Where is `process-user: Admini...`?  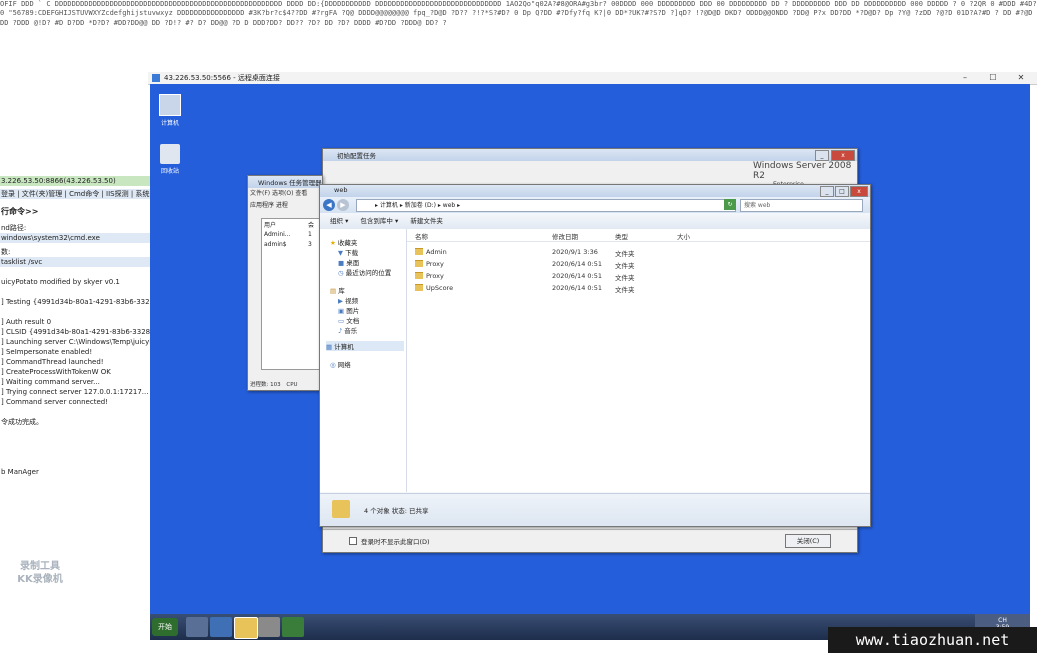 process-user: Admini... is located at coordinates (277, 234).